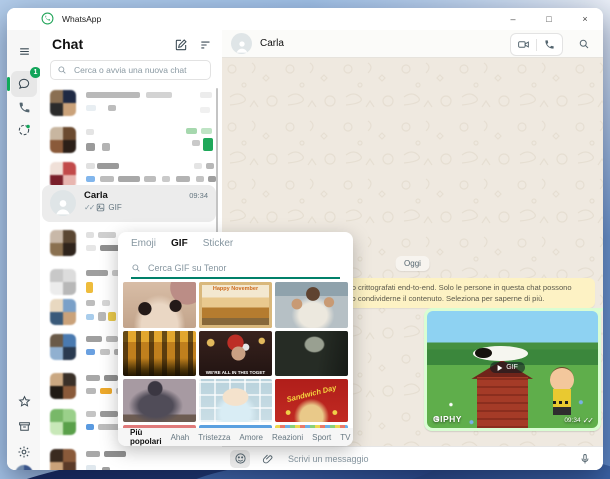 The image size is (610, 479). What do you see at coordinates (24, 452) in the screenshot?
I see `gear-icon` at bounding box center [24, 452].